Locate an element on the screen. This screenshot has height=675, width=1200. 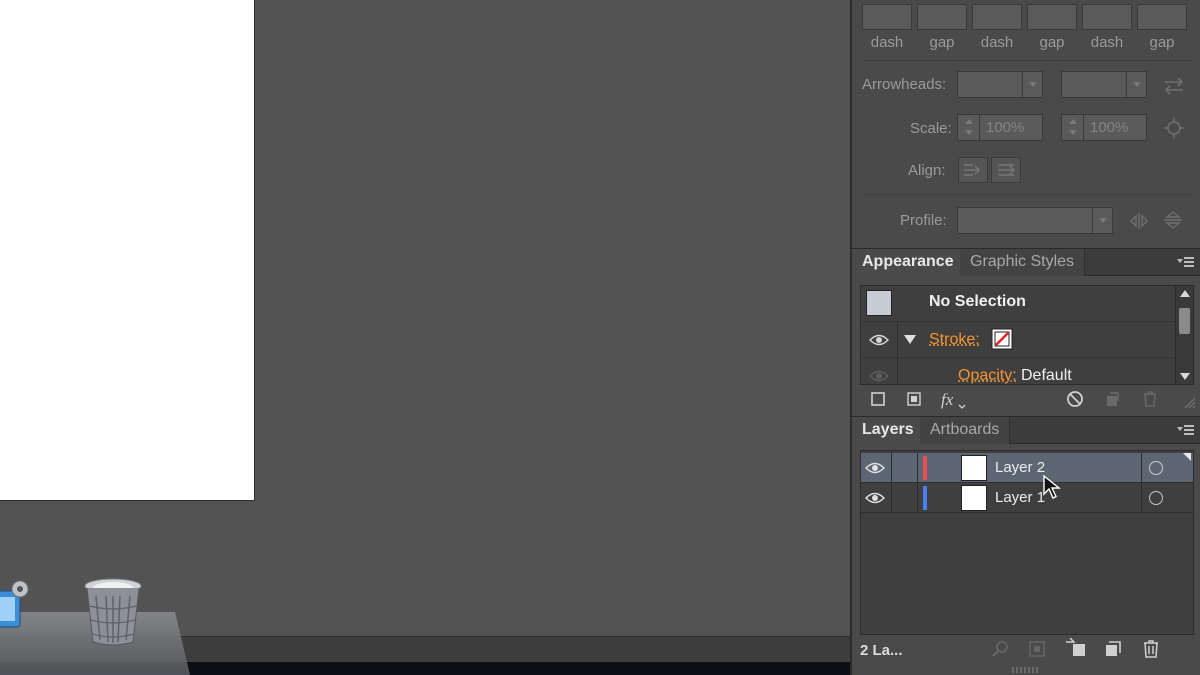
dash-2-field is located at coordinates (997, 17).